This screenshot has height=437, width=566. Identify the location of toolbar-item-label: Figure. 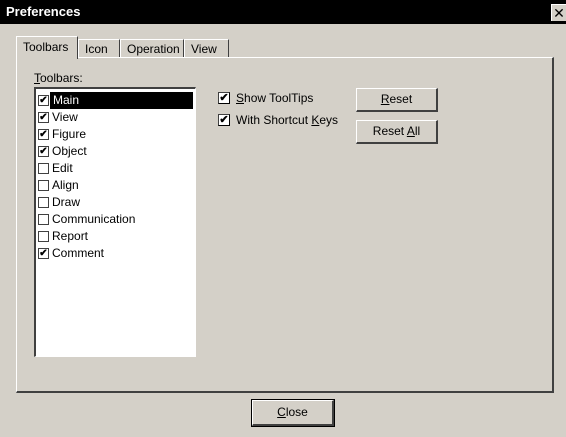
(69, 134).